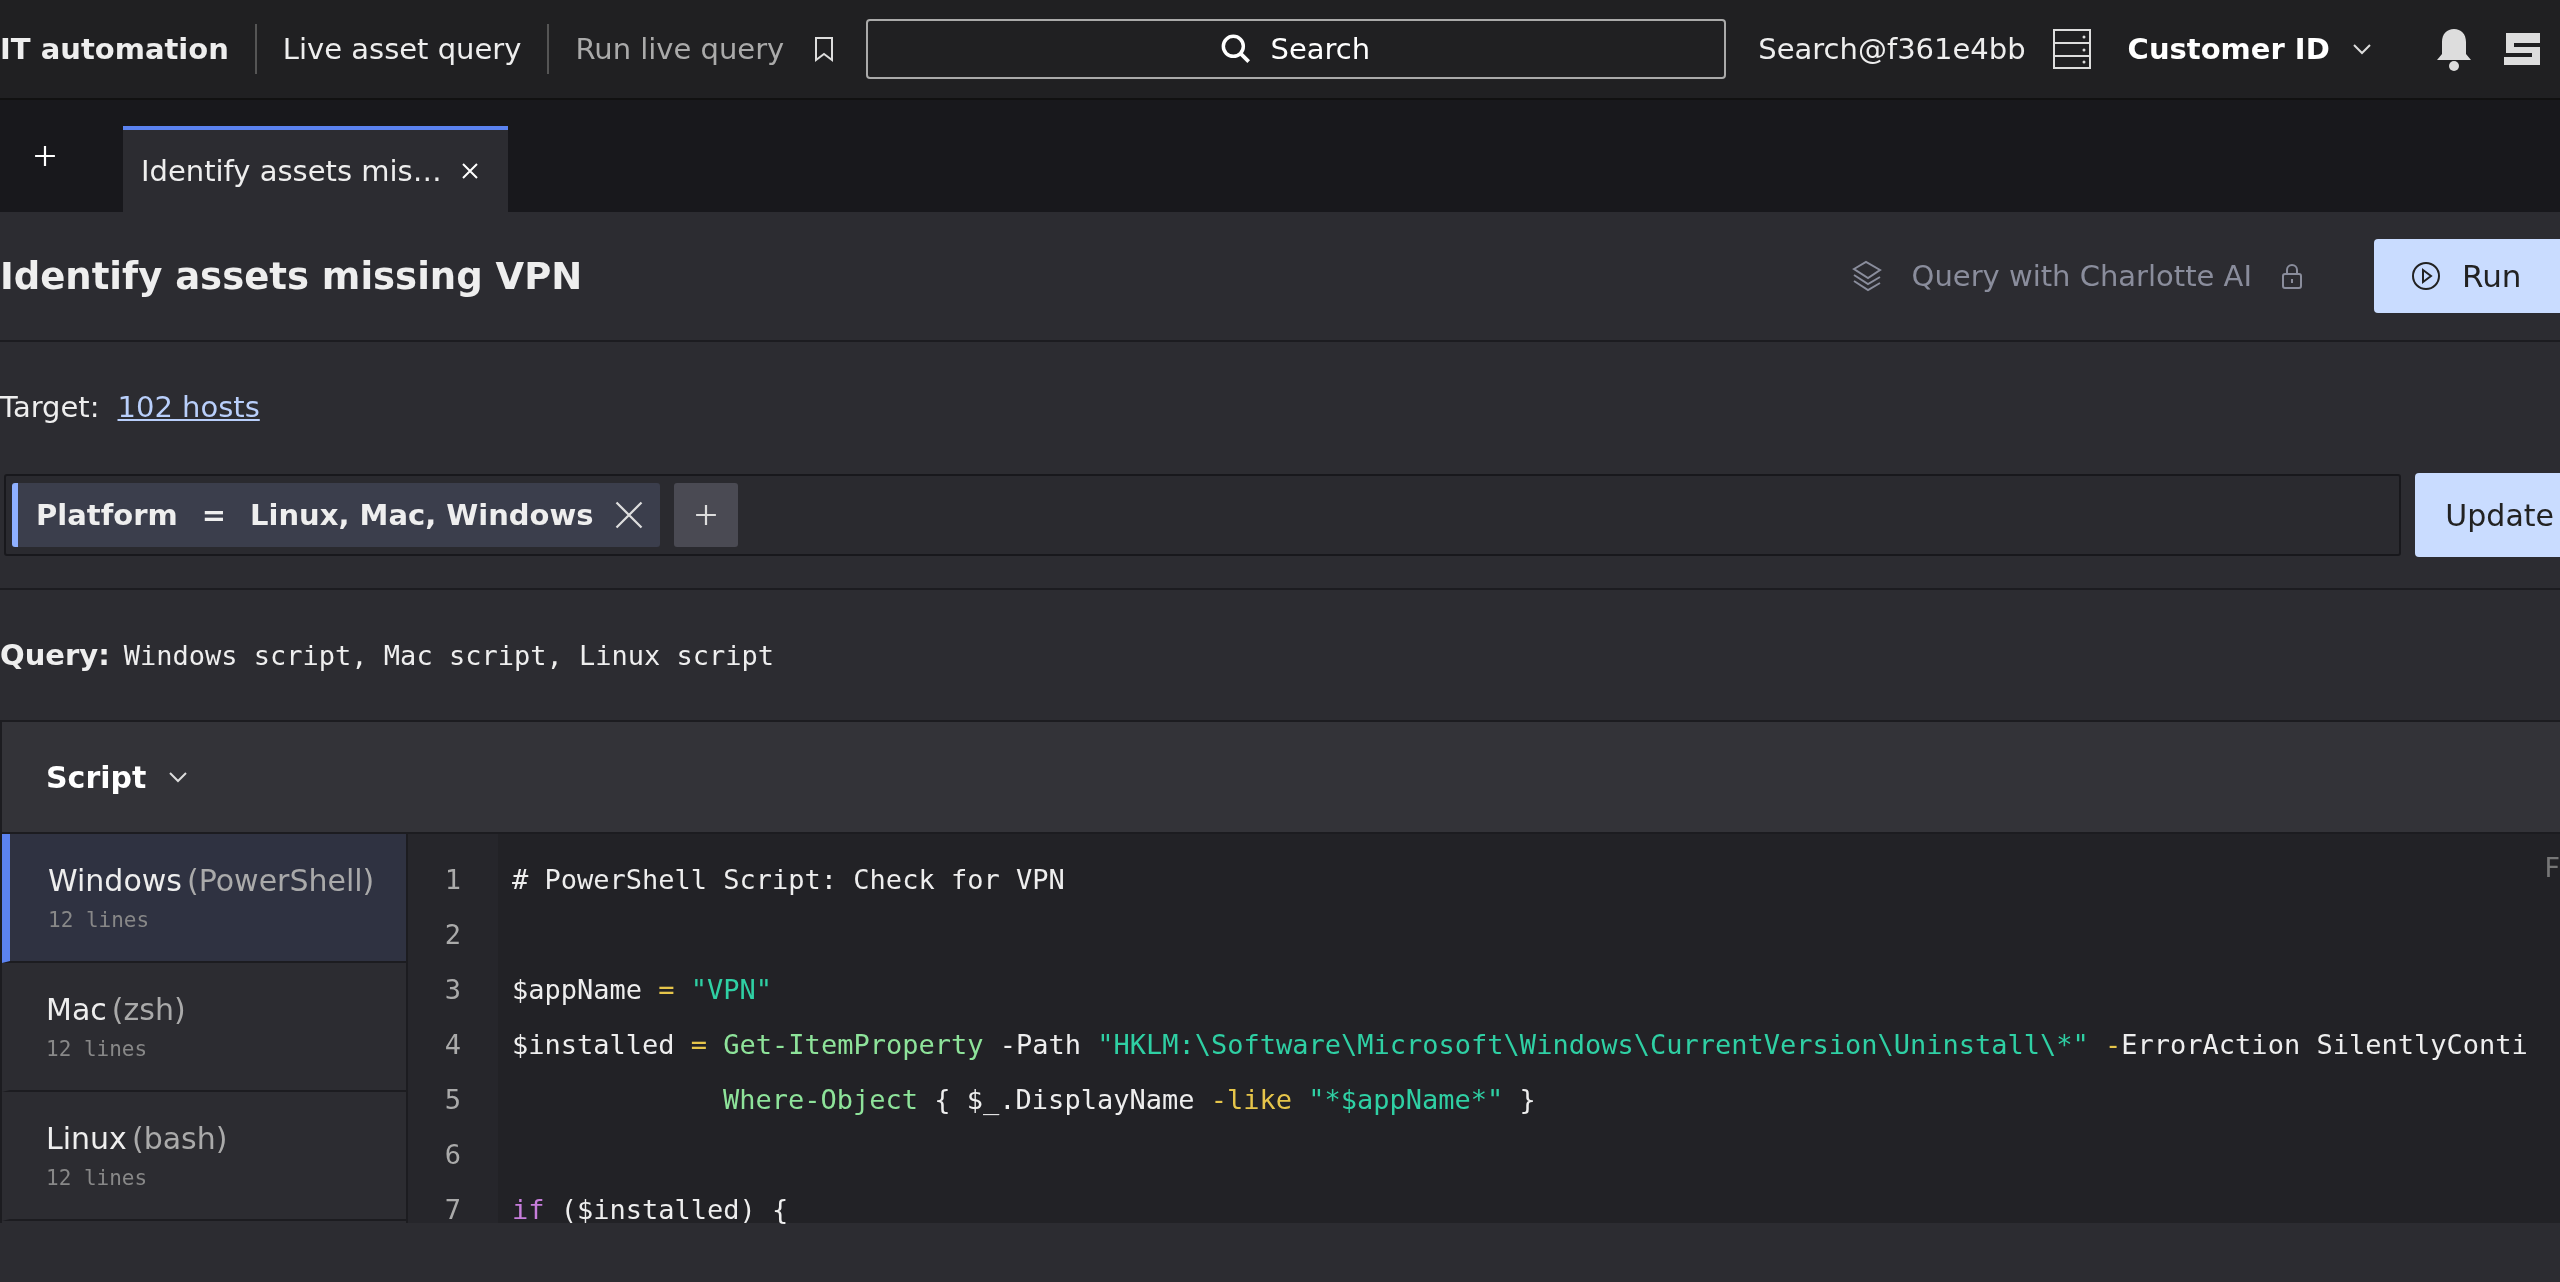 The width and height of the screenshot is (2560, 1282). Describe the element at coordinates (292, 276) in the screenshot. I see `page-title: Identify assets missing VPN` at that location.